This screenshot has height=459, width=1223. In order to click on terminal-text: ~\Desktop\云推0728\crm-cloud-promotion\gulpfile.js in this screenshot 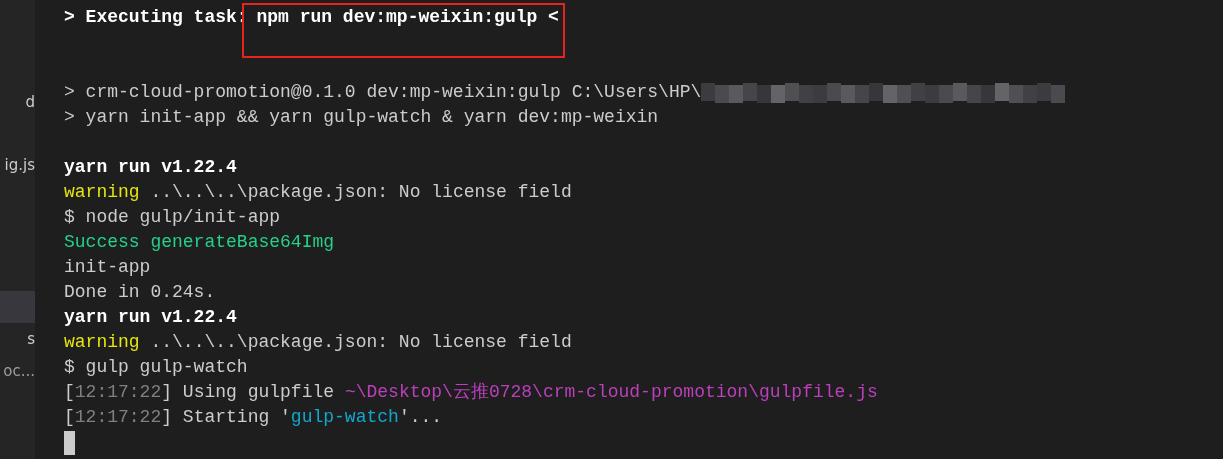, I will do `click(611, 392)`.